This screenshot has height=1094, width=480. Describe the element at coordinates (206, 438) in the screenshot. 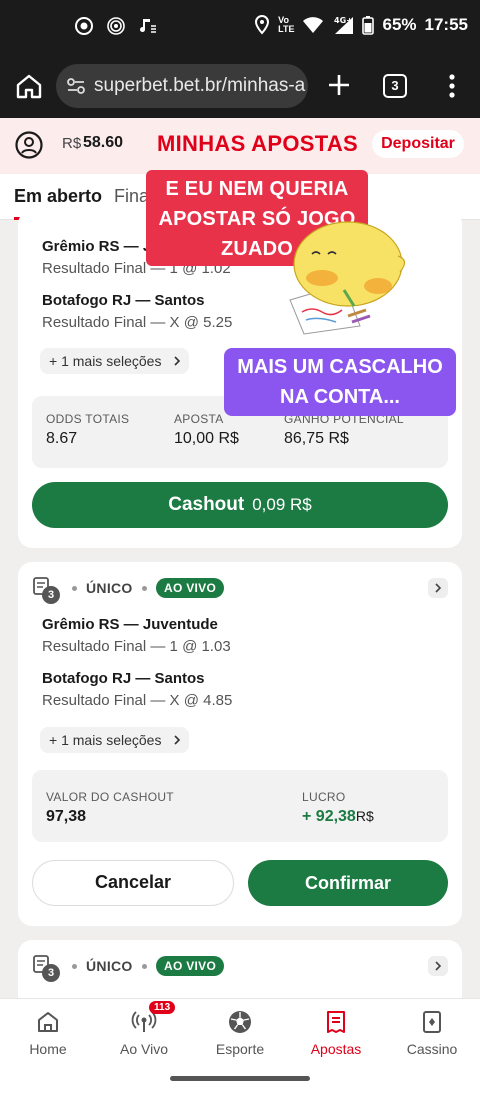

I see `stake-value: 10,00 R$` at that location.